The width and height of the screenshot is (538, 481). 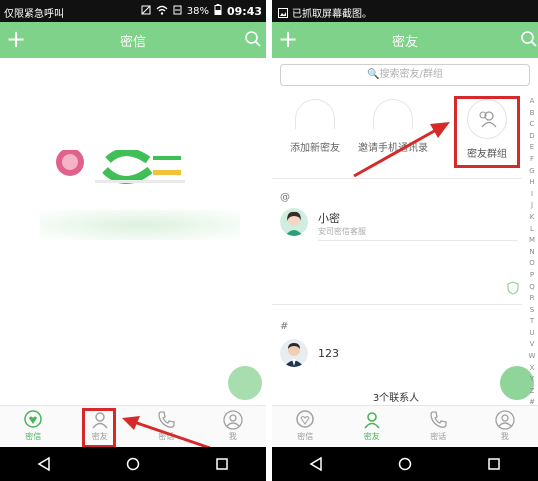 I want to click on contact-subtitle: 安司密信客服, so click(x=342, y=231).